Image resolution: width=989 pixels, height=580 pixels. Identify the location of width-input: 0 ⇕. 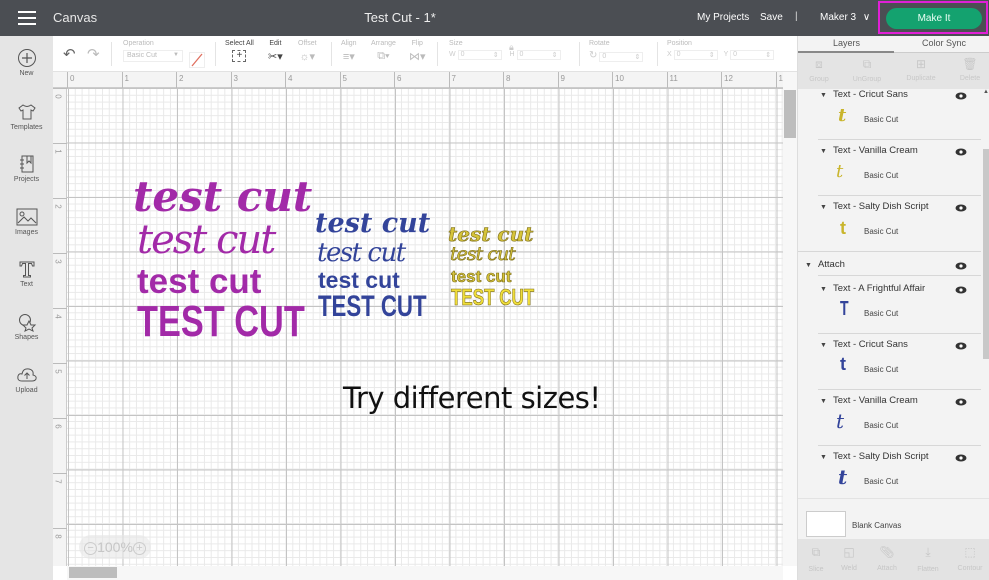
(479, 55).